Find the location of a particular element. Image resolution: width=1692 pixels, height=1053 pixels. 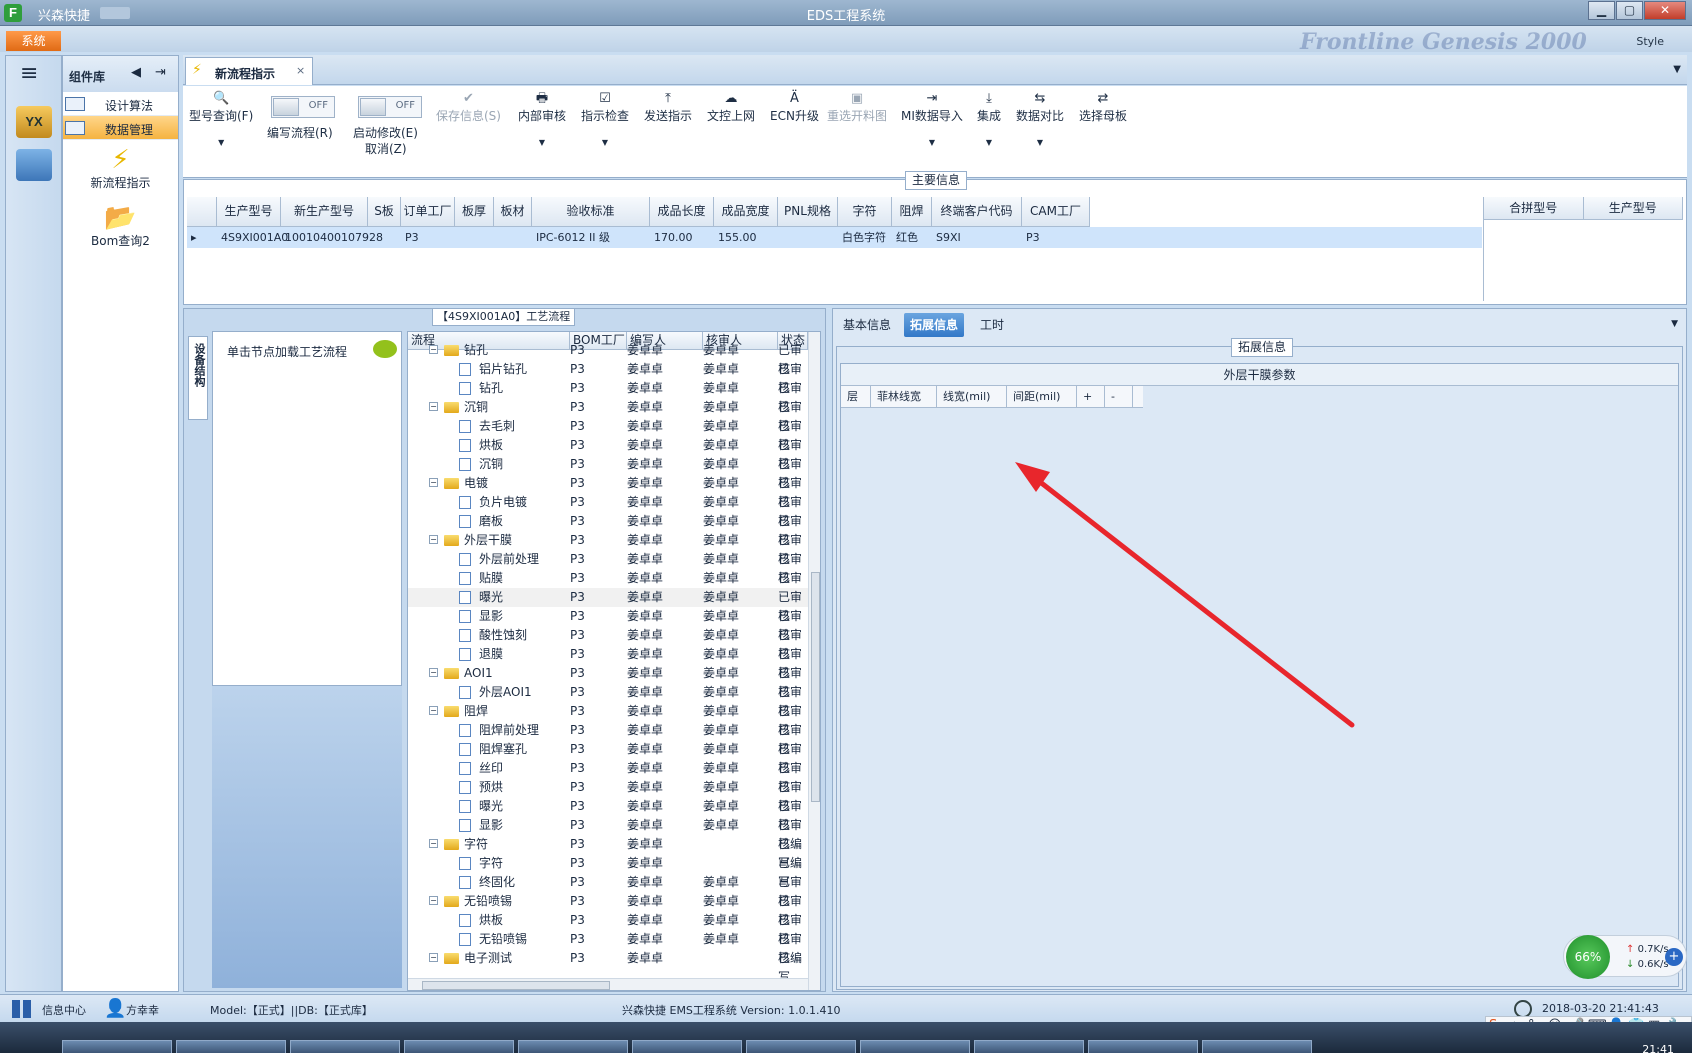

download-rate: ↓ 0.6K/s is located at coordinates (1647, 964).